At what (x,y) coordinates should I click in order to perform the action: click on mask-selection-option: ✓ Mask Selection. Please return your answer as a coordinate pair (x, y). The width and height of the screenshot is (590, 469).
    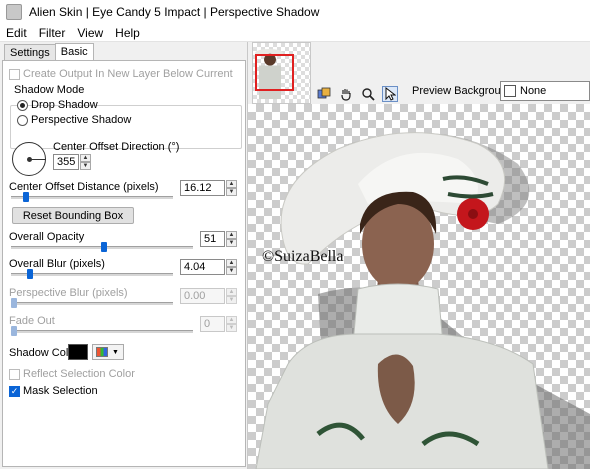
    Looking at the image, I should click on (53, 391).